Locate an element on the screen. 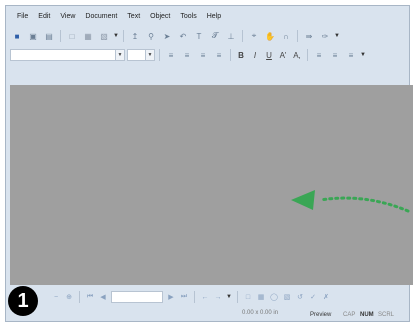 This screenshot has width=415, height=326. last-page-icon: ⏭ is located at coordinates (184, 297).